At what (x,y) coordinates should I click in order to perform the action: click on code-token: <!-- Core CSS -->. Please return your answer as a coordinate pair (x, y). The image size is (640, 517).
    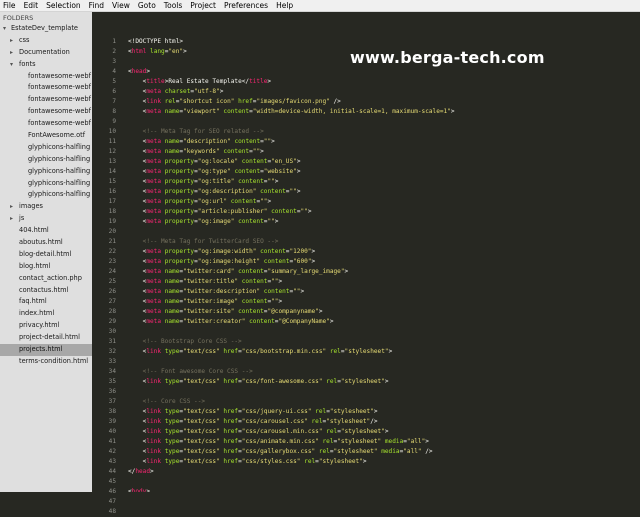
    Looking at the image, I should click on (167, 401).